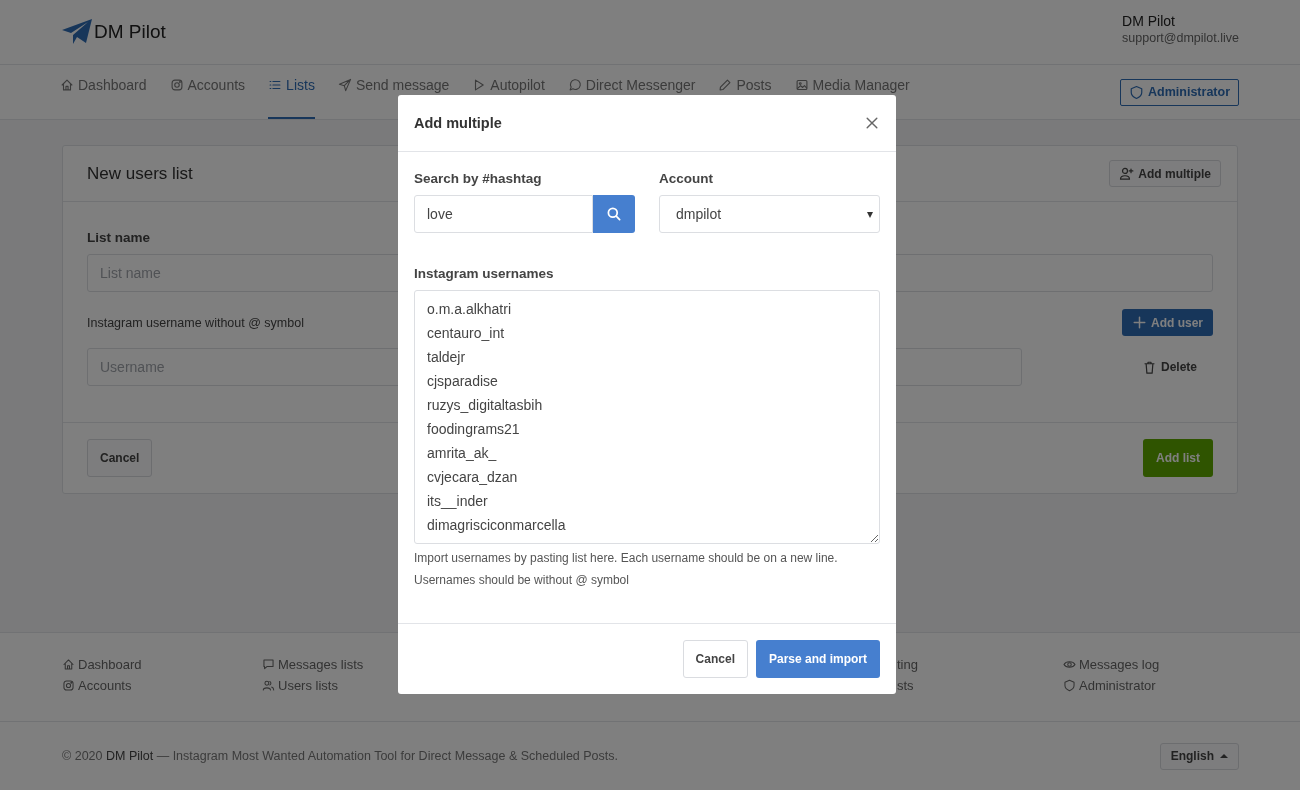 The height and width of the screenshot is (790, 1300). Describe the element at coordinates (852, 92) in the screenshot. I see `nav-tab: Media Manager` at that location.